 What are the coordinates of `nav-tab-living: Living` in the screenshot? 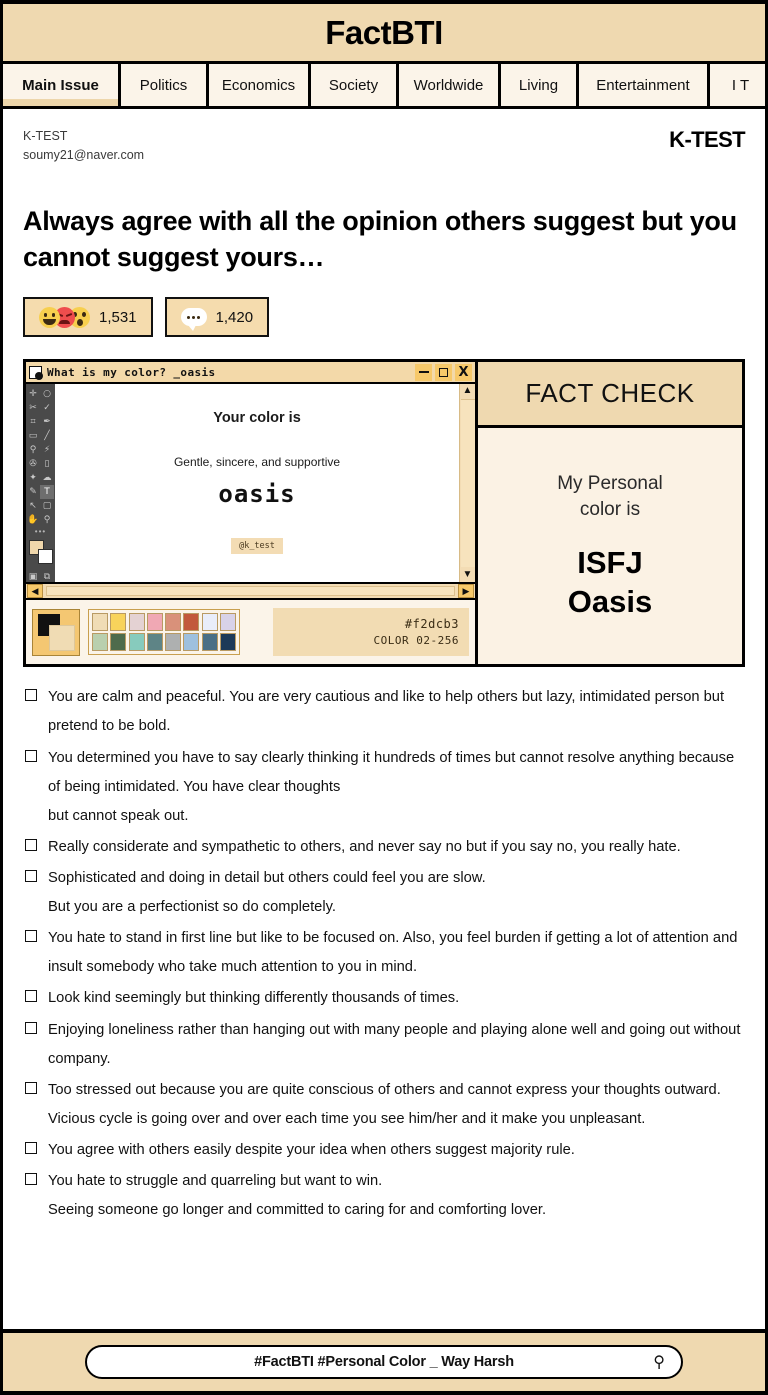 It's located at (540, 85).